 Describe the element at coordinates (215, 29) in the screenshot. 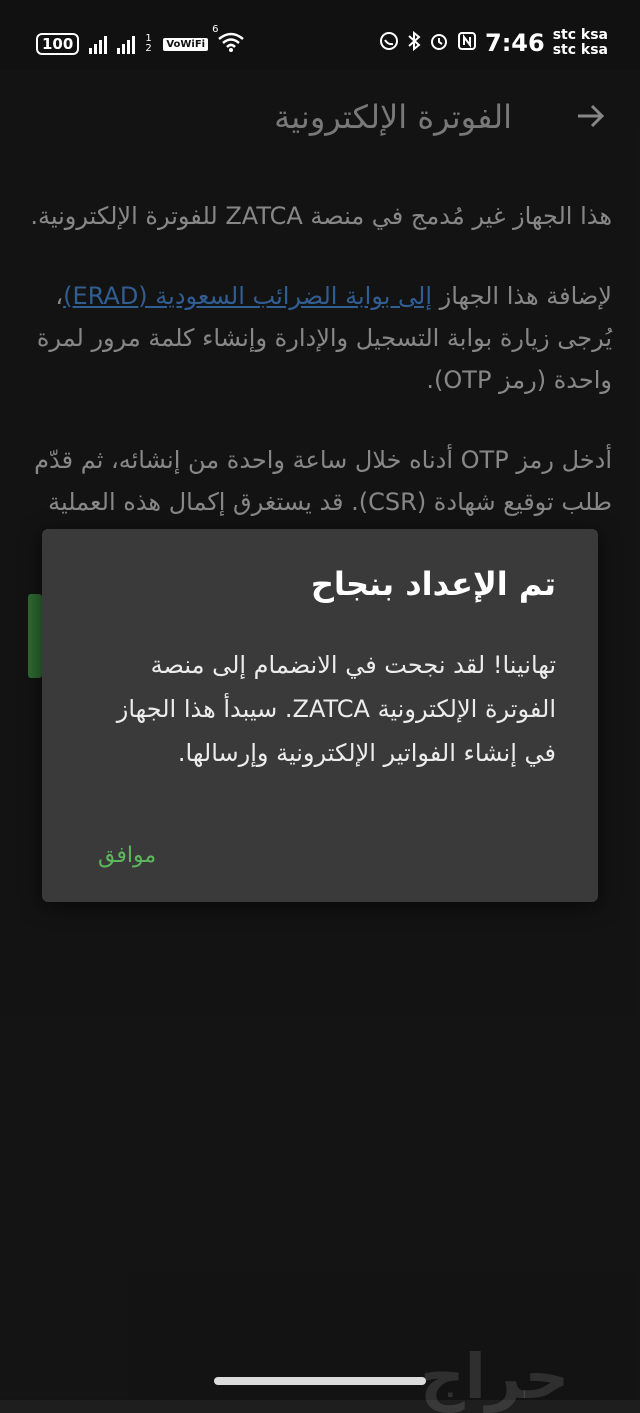

I see `wifi-badge: 6` at that location.